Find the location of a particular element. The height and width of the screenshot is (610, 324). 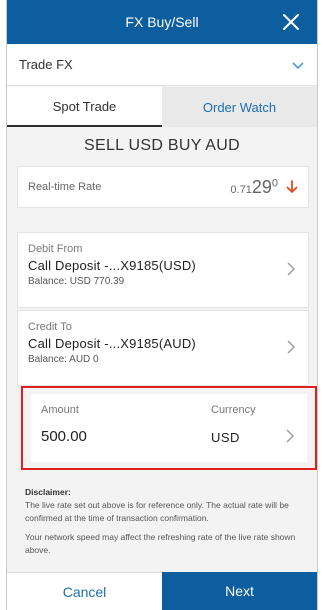

tab-bar: Spot Trade Order Watch is located at coordinates (162, 107).